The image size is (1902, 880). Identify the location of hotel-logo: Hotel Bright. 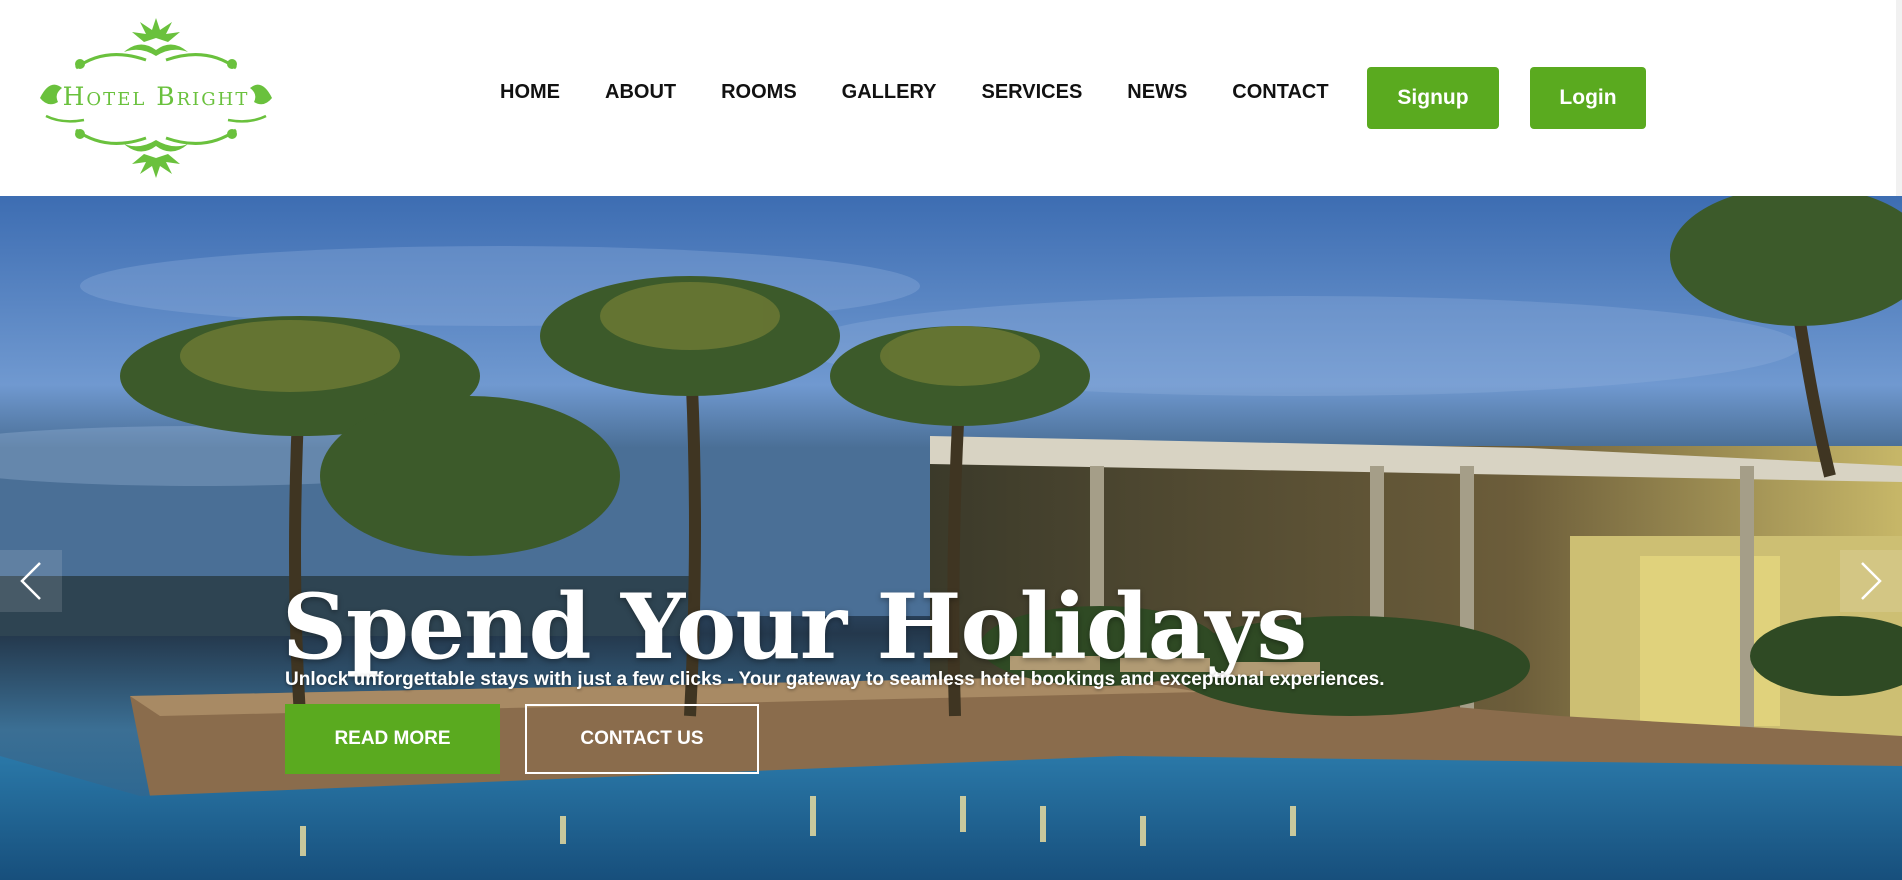
(156, 98).